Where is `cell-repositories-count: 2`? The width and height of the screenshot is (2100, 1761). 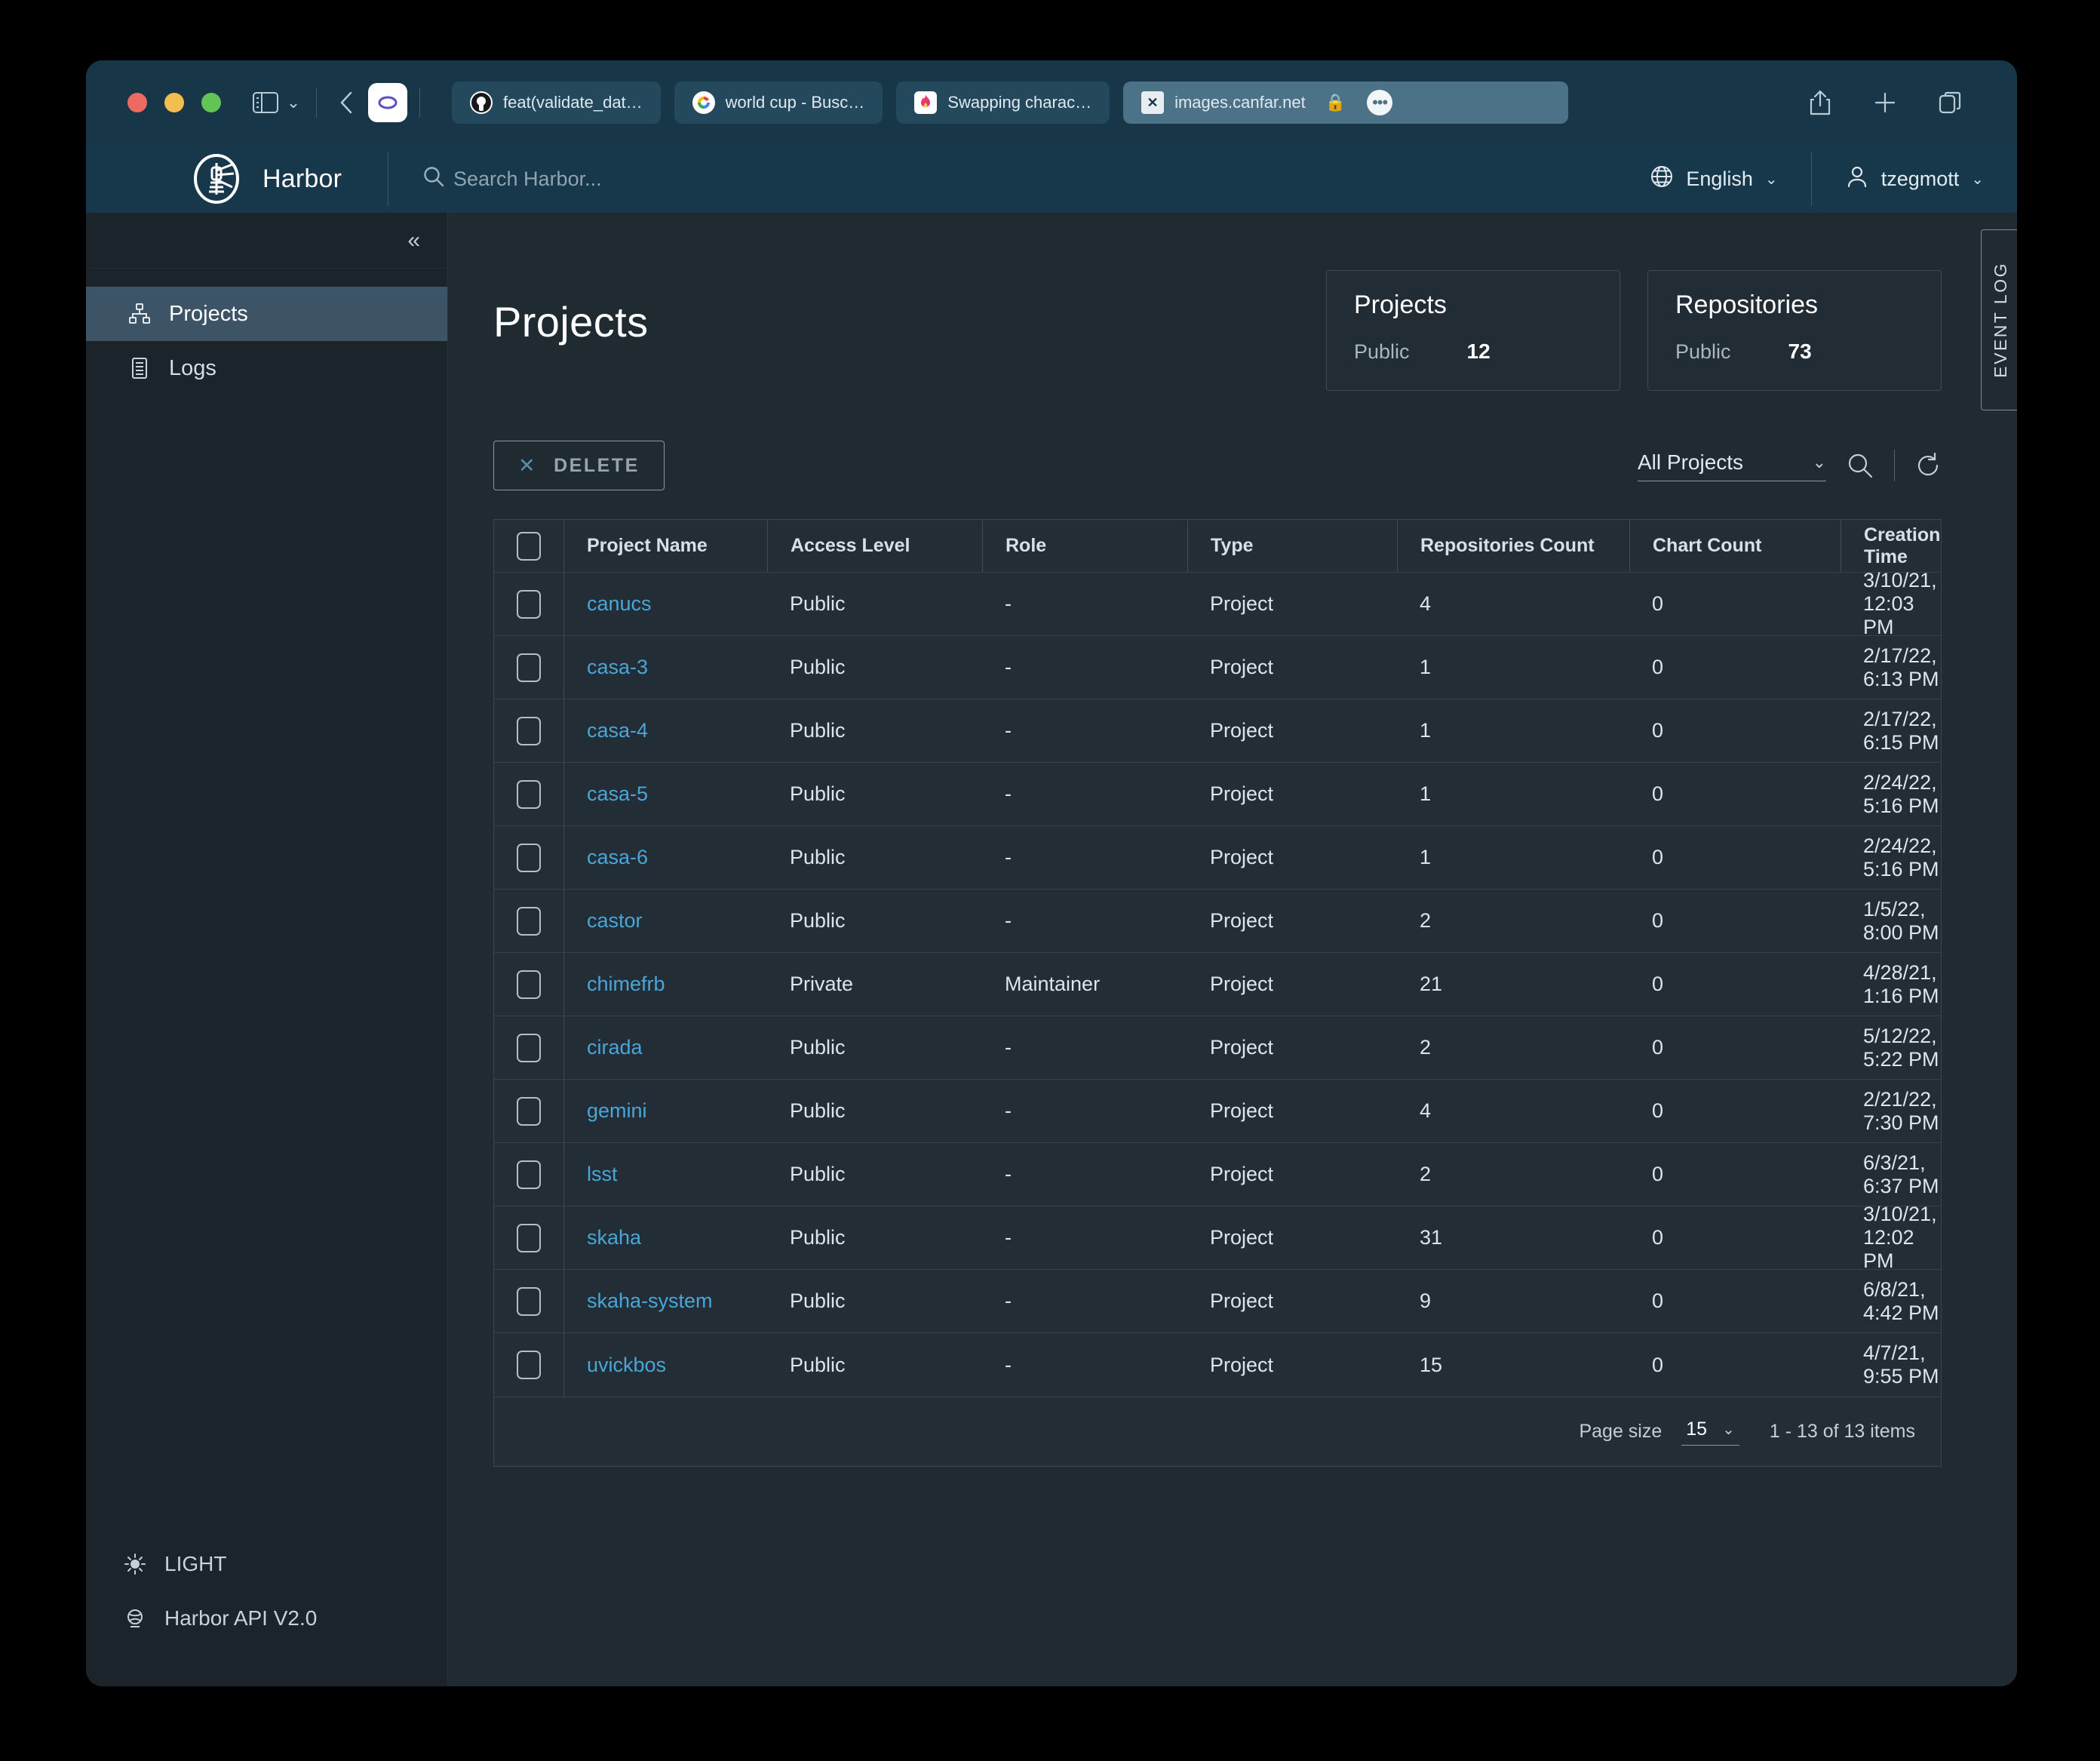 cell-repositories-count: 2 is located at coordinates (1426, 1047).